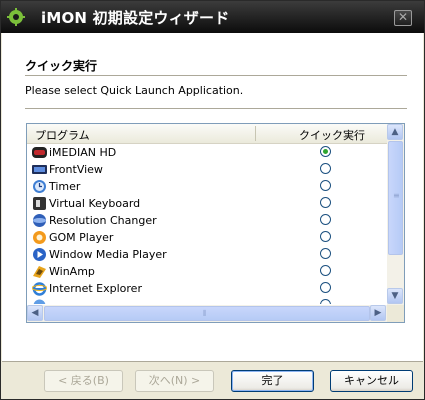 This screenshot has height=400, width=425. I want to click on column-separator, so click(255, 133).